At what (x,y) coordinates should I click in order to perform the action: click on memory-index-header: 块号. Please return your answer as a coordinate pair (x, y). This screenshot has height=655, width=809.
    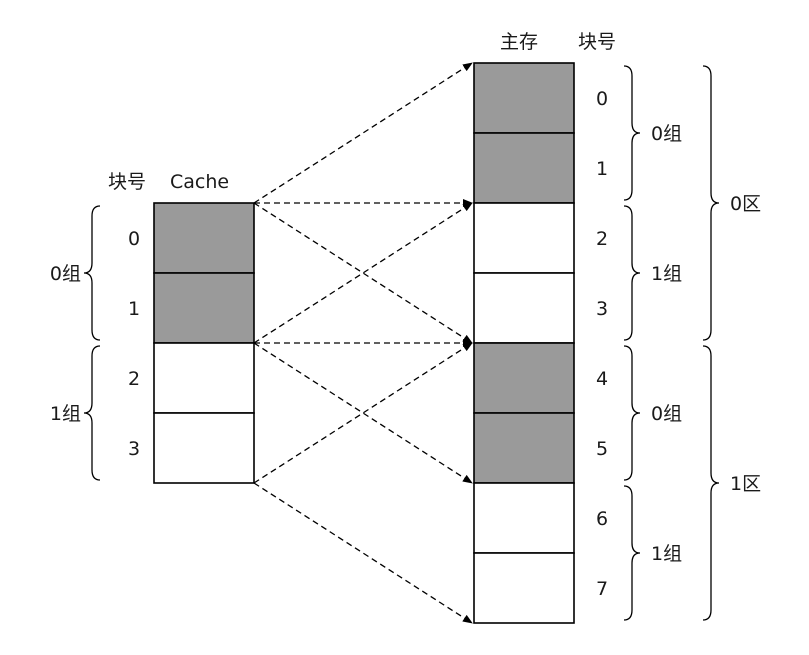
    Looking at the image, I should click on (597, 42).